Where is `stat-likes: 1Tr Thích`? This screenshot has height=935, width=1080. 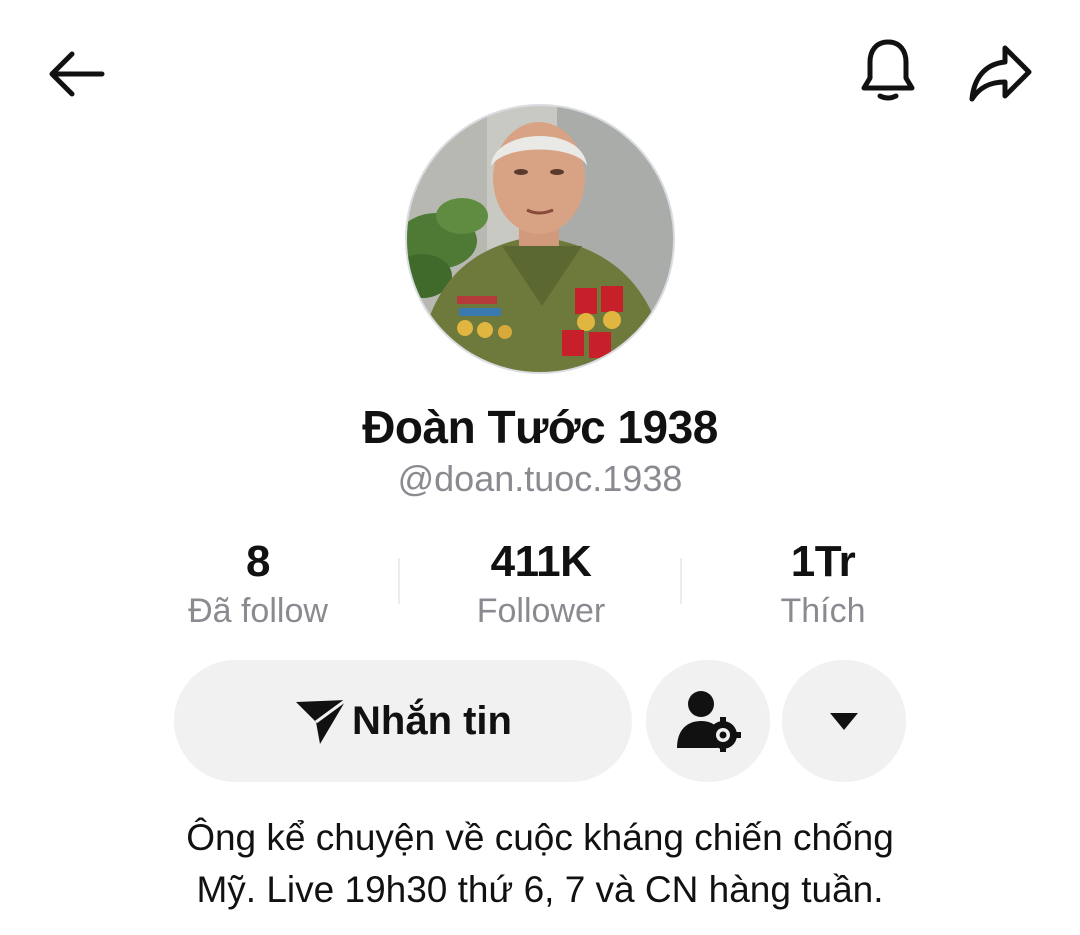 stat-likes: 1Tr Thích is located at coordinates (823, 585).